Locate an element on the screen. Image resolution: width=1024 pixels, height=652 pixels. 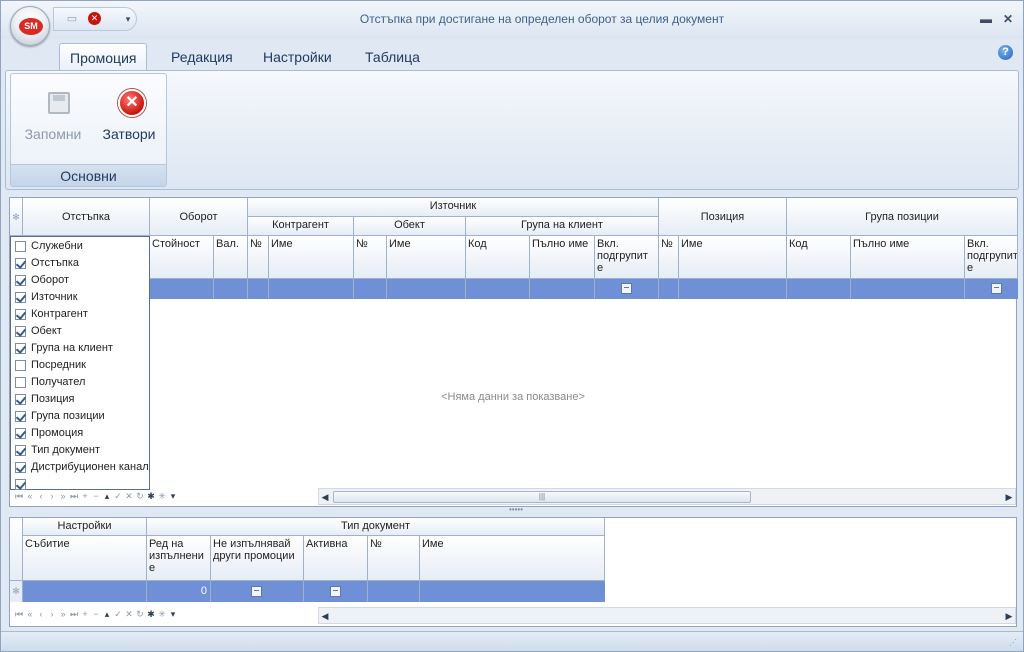
new-row is located at coordinates (520, 289).